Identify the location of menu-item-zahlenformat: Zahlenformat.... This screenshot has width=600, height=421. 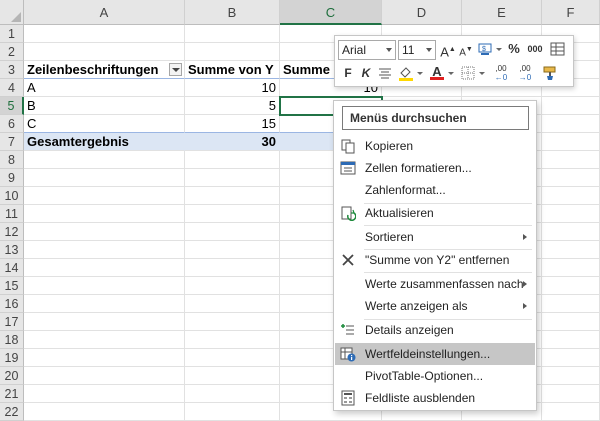
(435, 190).